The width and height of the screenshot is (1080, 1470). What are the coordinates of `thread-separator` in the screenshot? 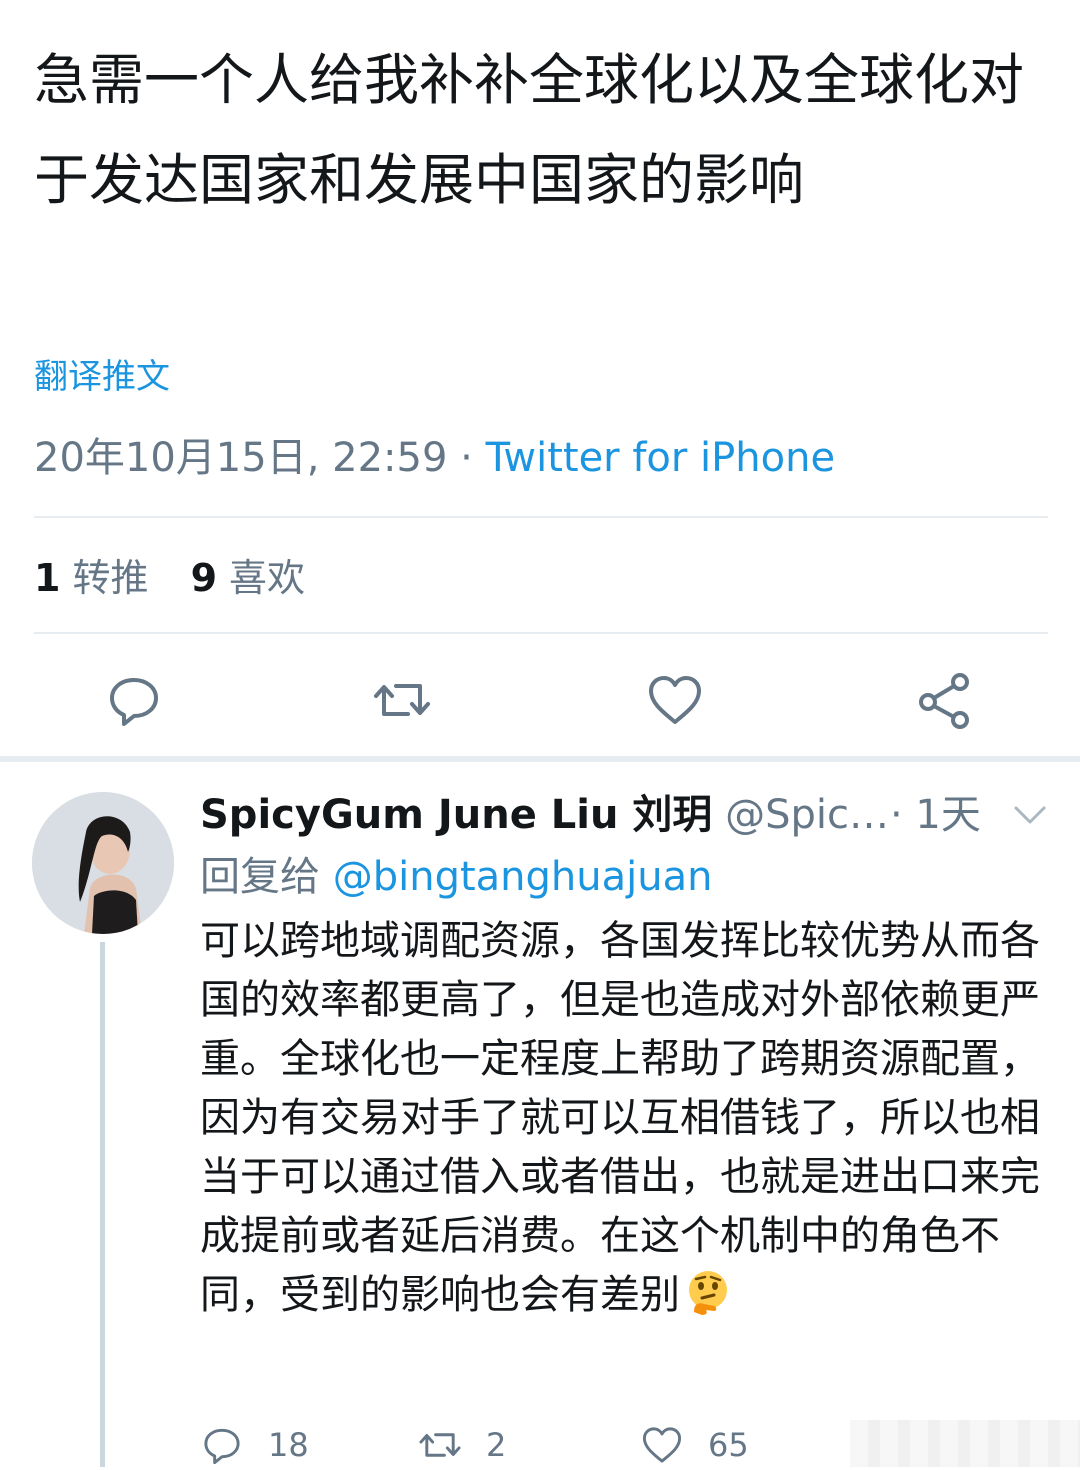 It's located at (540, 759).